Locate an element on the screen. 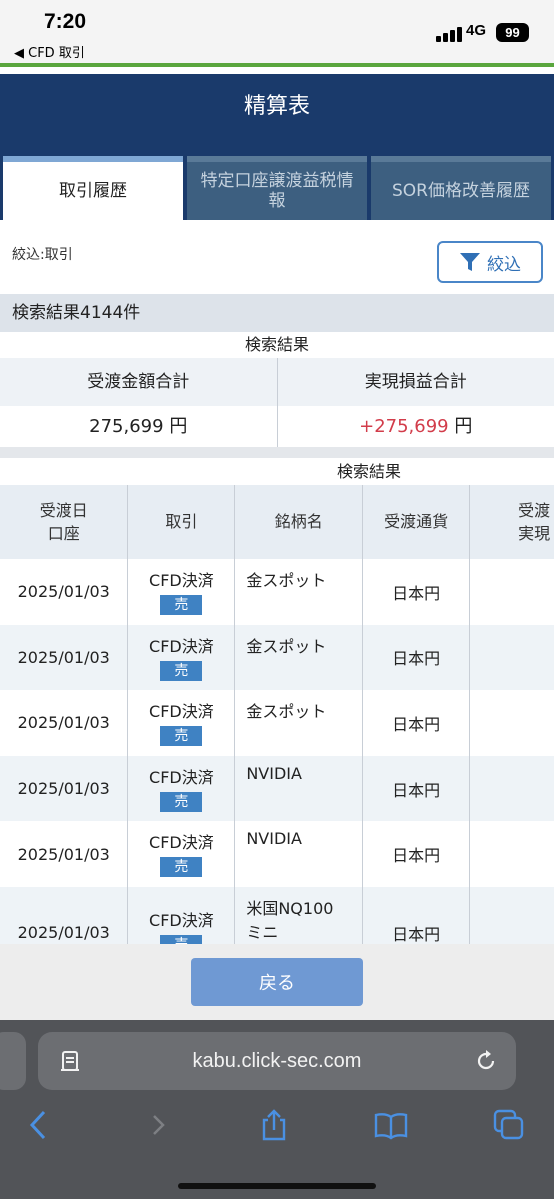 Image resolution: width=554 pixels, height=1199 pixels. status-time: 7:20 is located at coordinates (65, 21).